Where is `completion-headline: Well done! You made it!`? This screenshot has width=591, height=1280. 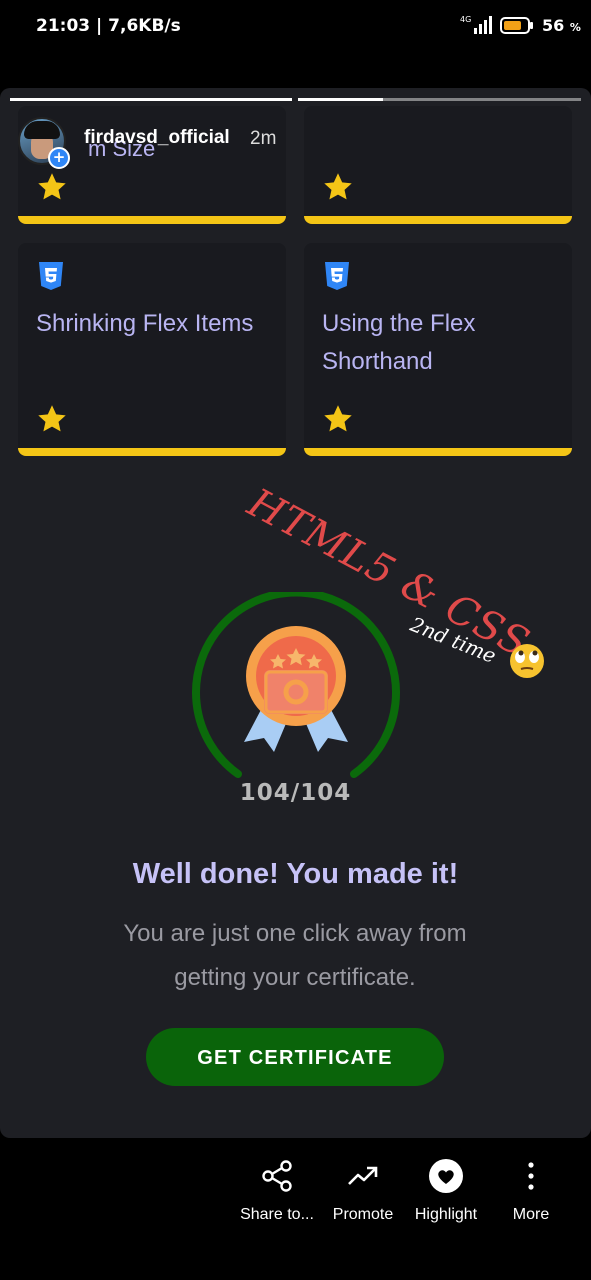 completion-headline: Well done! You made it! is located at coordinates (295, 874).